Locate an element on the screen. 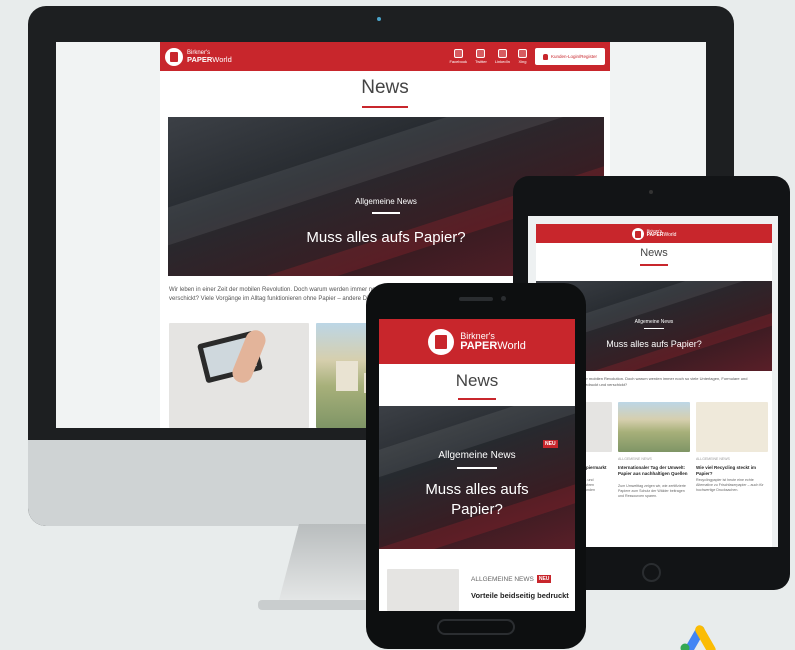 The width and height of the screenshot is (795, 650). site-logo: Birkner's PAPERWorld is located at coordinates (198, 56).